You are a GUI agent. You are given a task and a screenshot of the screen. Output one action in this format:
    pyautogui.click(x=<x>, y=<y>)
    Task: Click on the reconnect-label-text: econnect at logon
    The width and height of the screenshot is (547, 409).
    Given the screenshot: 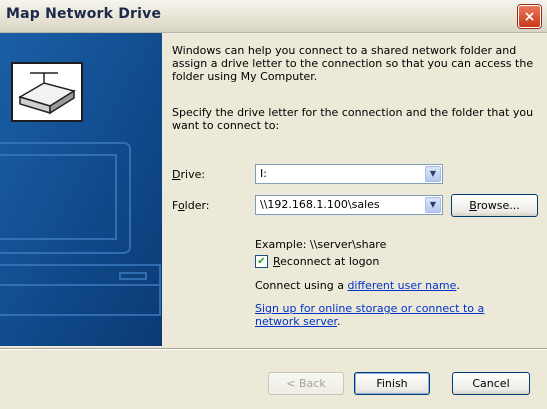 What is the action you would take?
    pyautogui.click(x=330, y=261)
    